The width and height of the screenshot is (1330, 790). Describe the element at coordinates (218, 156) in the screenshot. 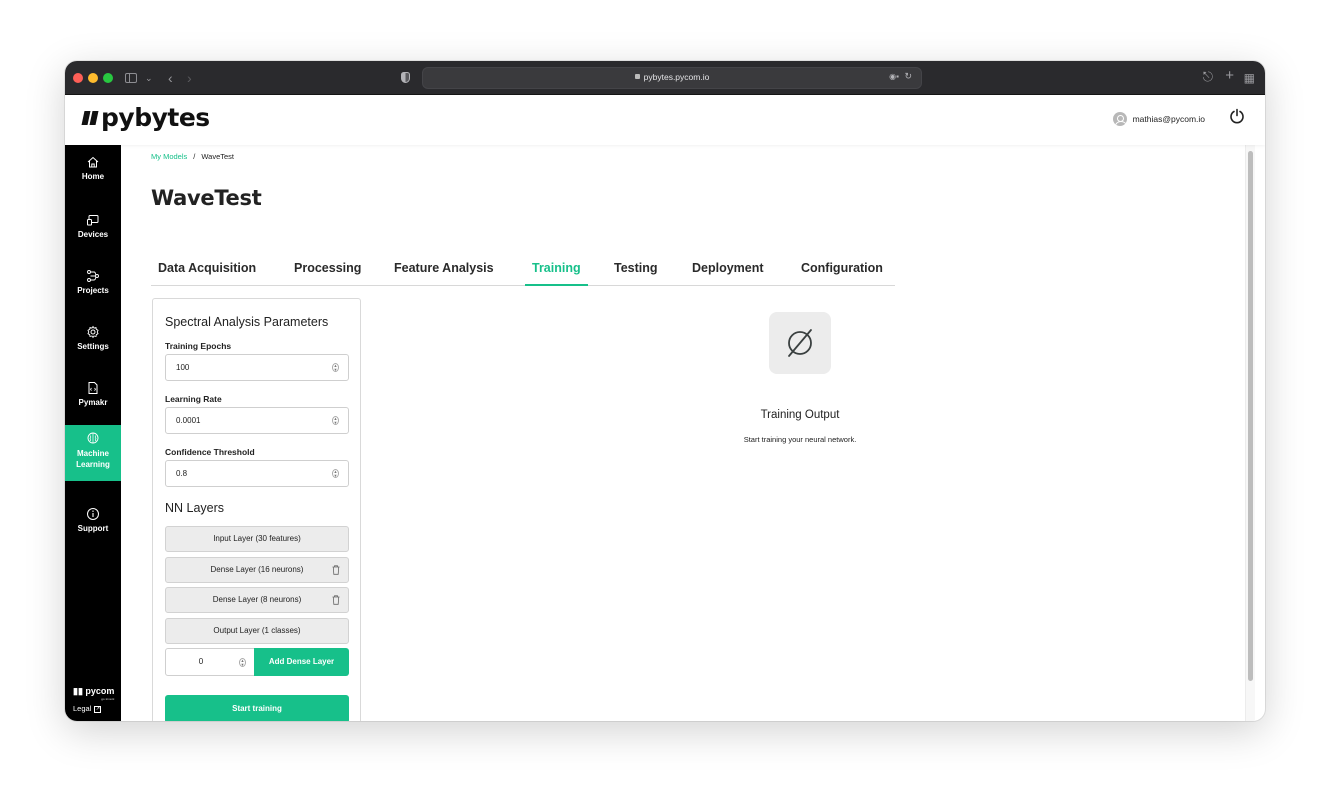

I see `breadcrumb-current: WaveTest` at that location.